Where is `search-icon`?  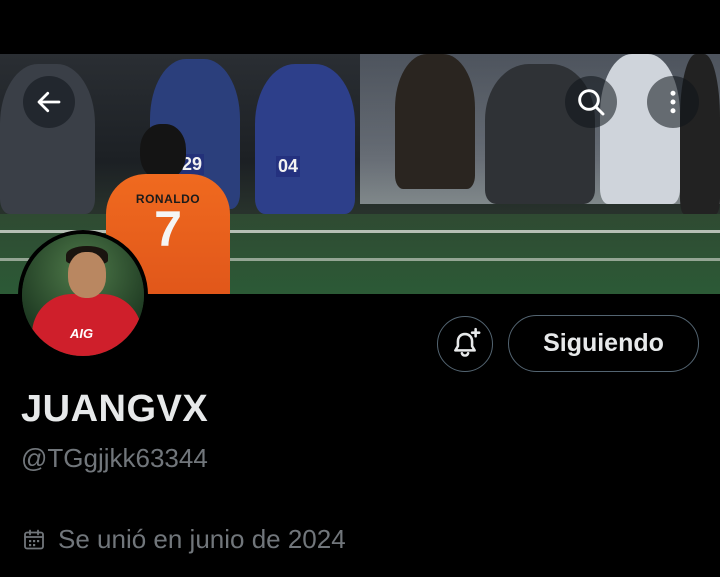 search-icon is located at coordinates (591, 102).